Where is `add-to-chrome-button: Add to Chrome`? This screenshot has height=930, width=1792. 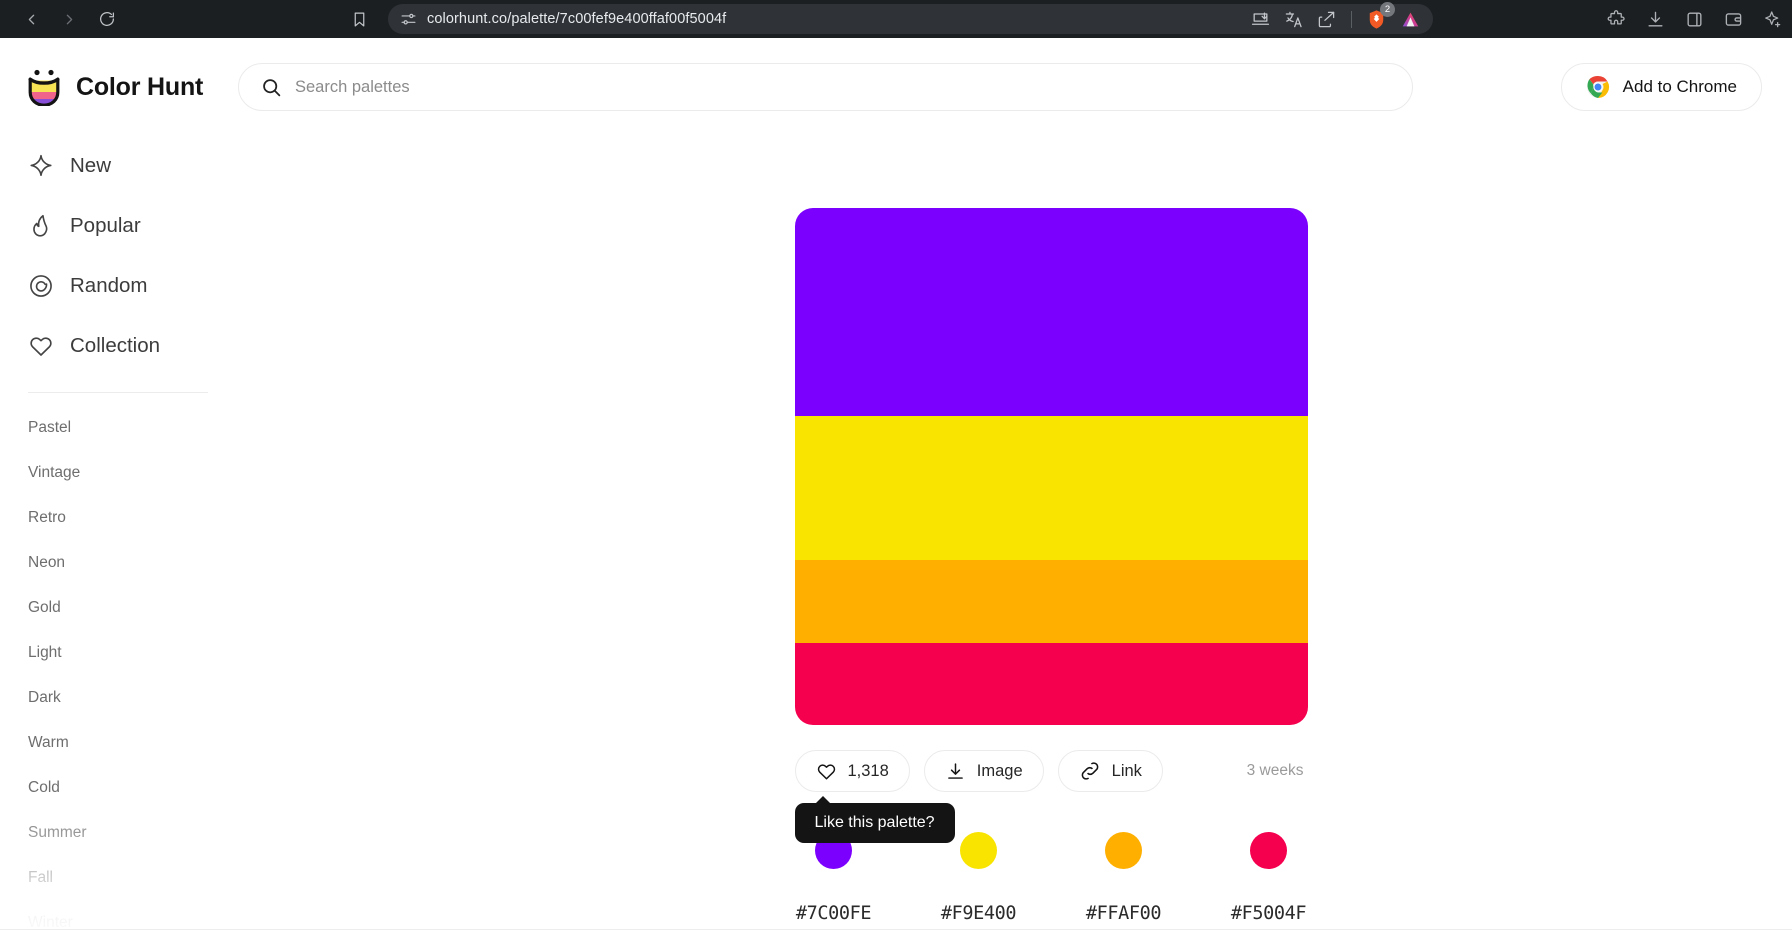
add-to-chrome-button: Add to Chrome is located at coordinates (1661, 87).